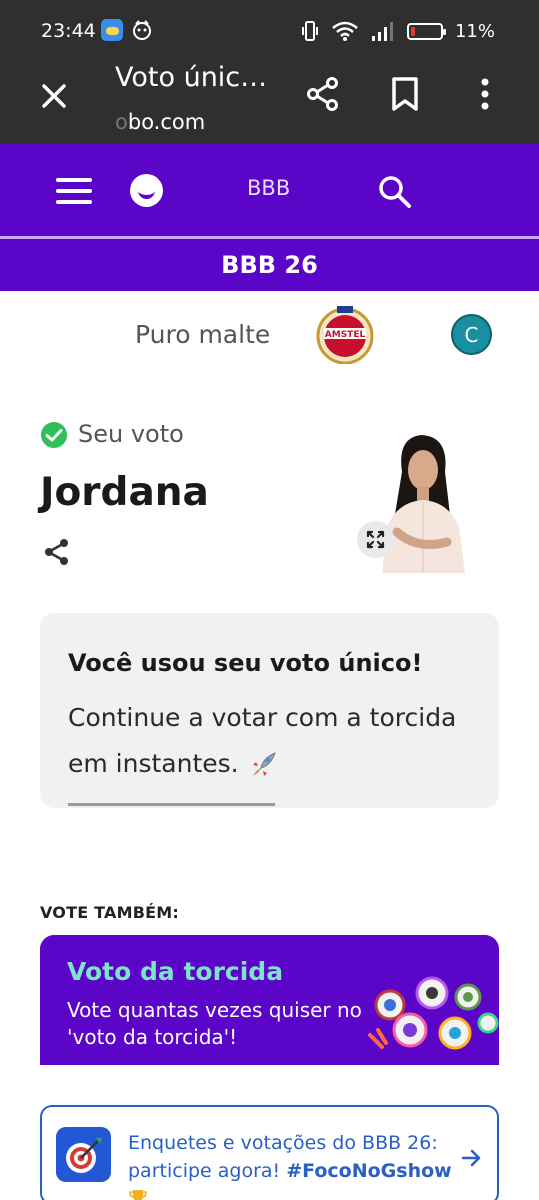 This screenshot has width=539, height=1200. Describe the element at coordinates (309, 31) in the screenshot. I see `vibrate-icon` at that location.